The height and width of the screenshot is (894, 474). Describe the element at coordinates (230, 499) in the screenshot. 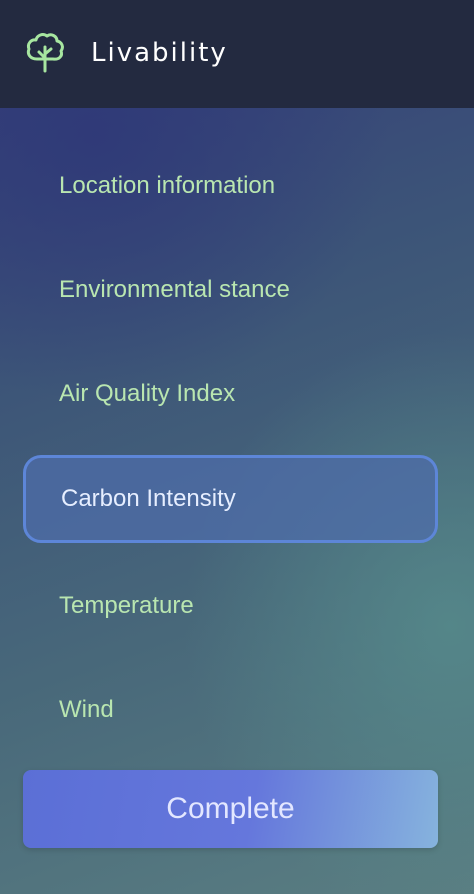

I see `menu-item-carbon-intensity: Carbon Intensity` at that location.